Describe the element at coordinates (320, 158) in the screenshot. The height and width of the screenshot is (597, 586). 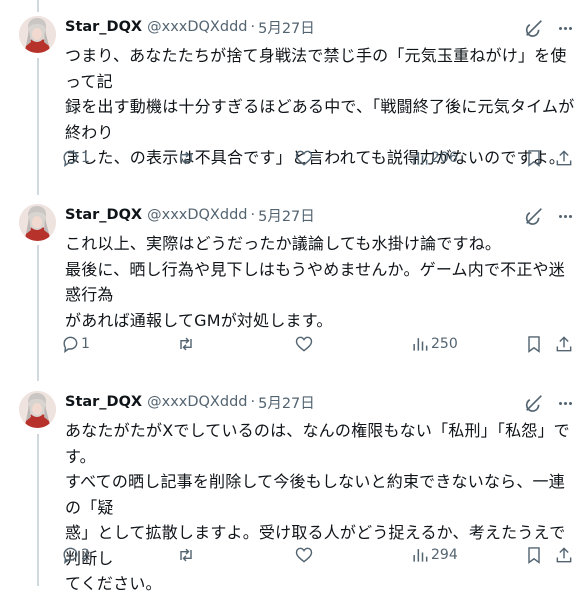
I see `action-bar: 1 206` at that location.